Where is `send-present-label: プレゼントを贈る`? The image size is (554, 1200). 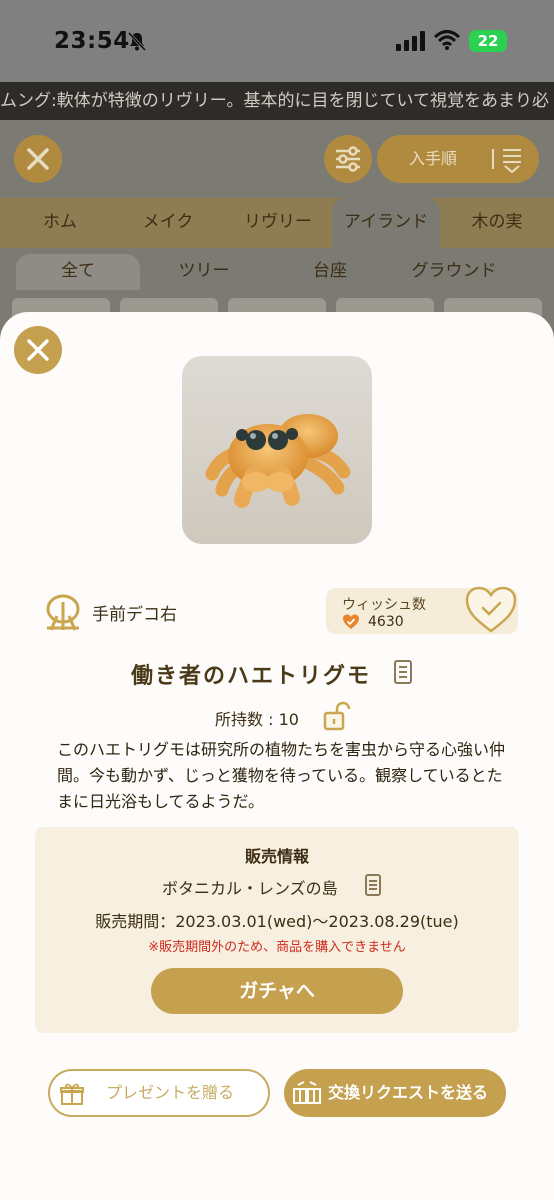 send-present-label: プレゼントを贈る is located at coordinates (170, 1092).